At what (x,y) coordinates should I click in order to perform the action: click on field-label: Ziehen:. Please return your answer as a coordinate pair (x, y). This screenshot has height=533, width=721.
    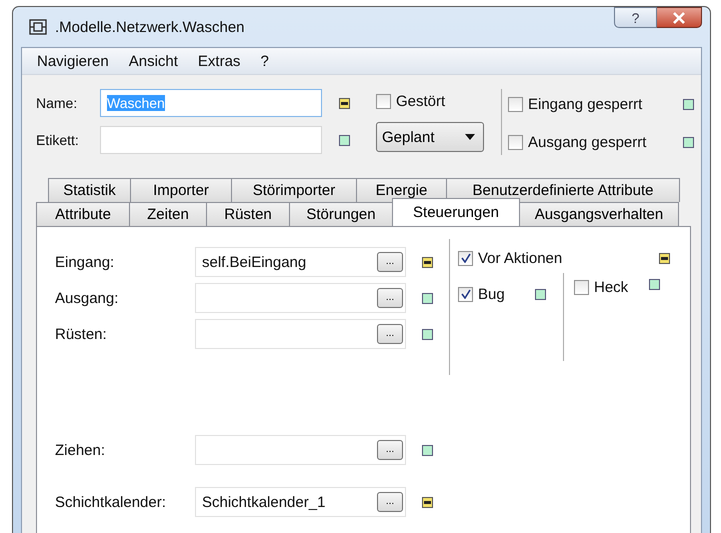
    Looking at the image, I should click on (80, 450).